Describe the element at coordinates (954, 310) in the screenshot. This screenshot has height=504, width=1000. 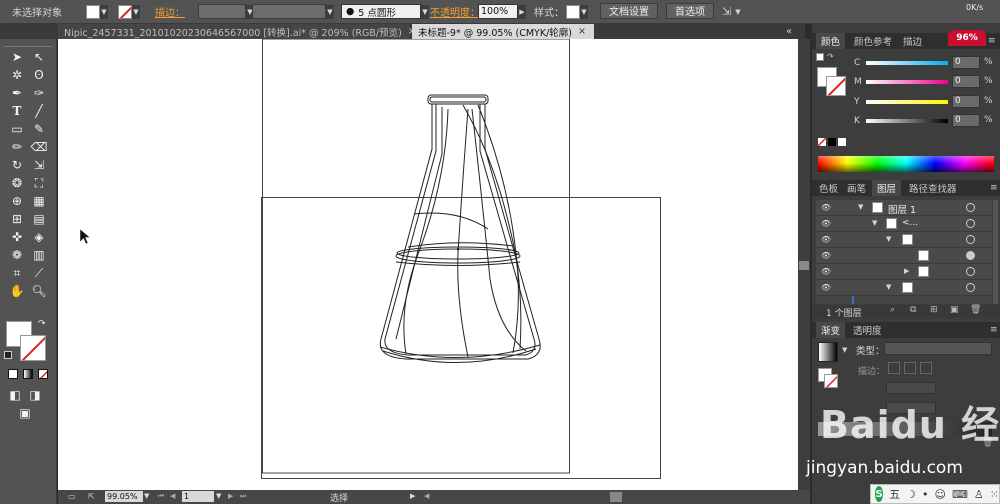
I see `new-layer-icon: ▣` at that location.